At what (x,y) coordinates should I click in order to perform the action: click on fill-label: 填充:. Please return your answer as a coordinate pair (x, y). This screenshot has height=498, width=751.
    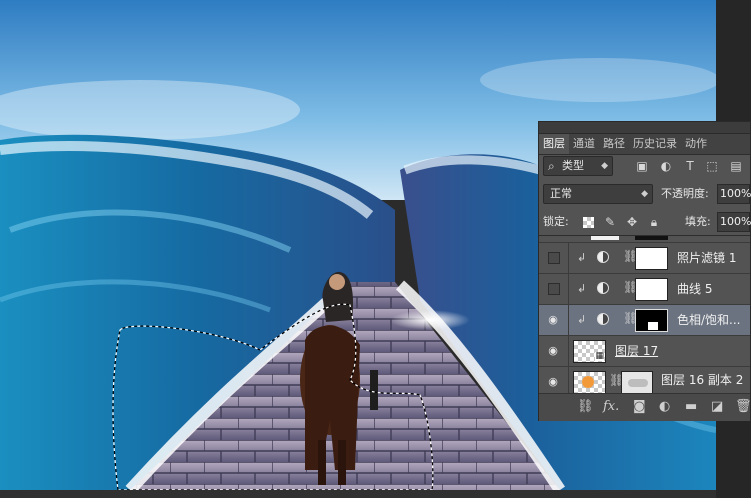
    Looking at the image, I should click on (698, 221).